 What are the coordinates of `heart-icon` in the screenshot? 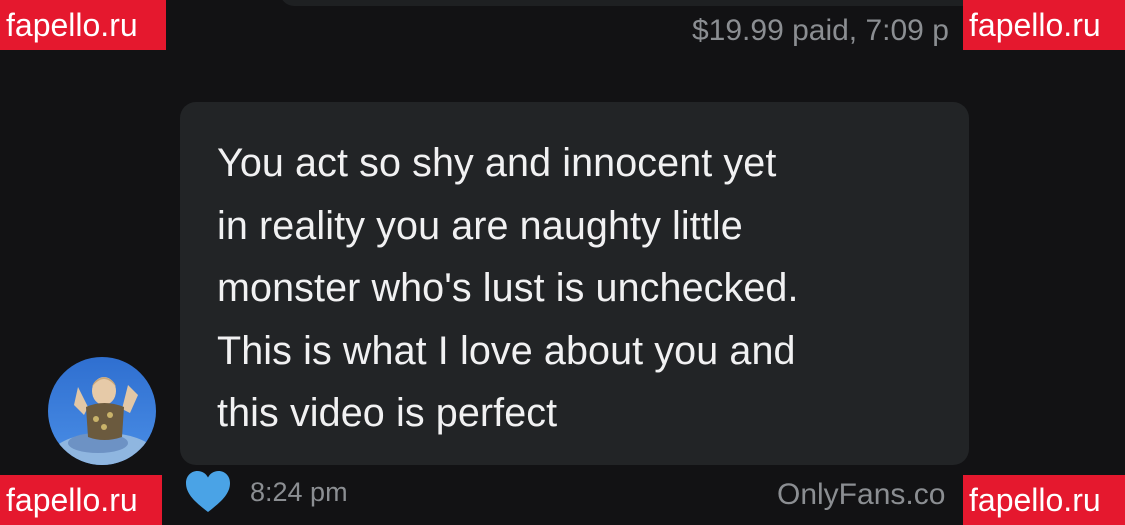 It's located at (208, 492).